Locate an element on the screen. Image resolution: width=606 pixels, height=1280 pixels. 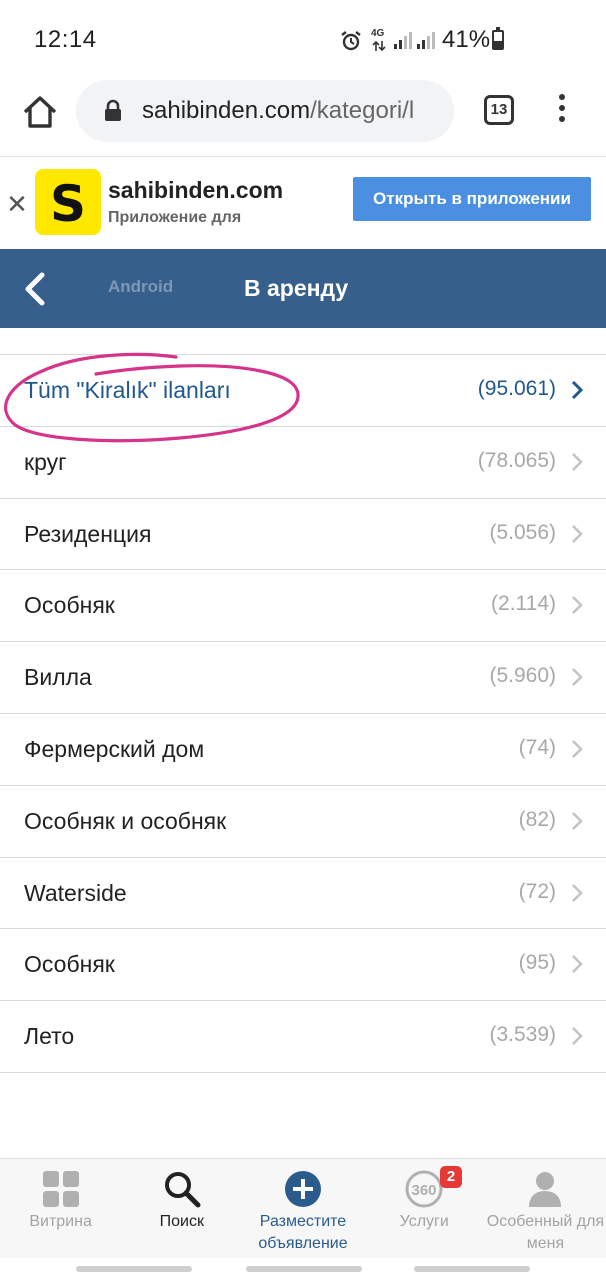
category-count: (95) is located at coordinates (537, 963).